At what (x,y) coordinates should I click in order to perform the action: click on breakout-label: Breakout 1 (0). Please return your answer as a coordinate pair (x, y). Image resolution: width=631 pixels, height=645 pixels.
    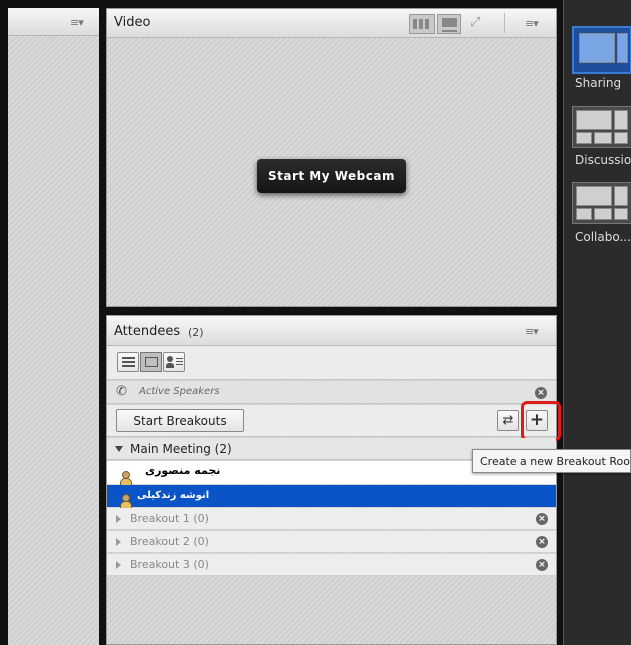
    Looking at the image, I should click on (169, 518).